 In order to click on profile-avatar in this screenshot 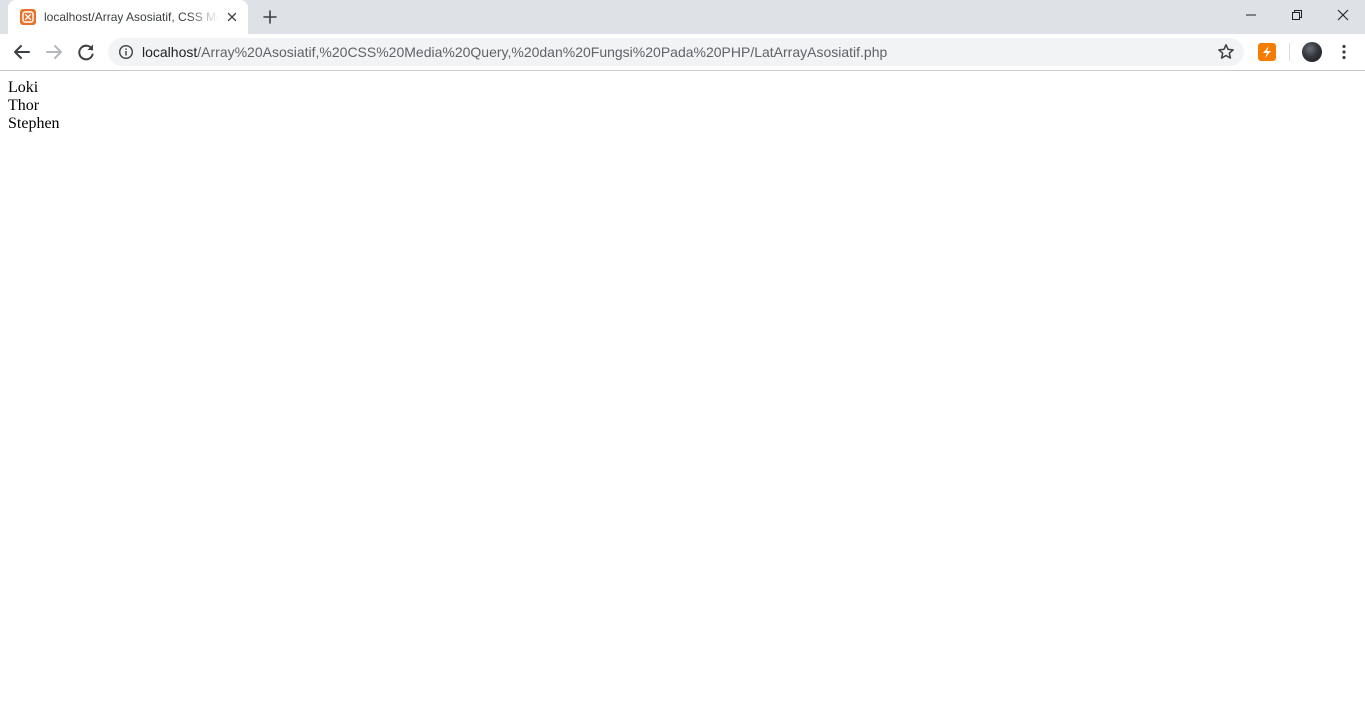, I will do `click(1312, 52)`.